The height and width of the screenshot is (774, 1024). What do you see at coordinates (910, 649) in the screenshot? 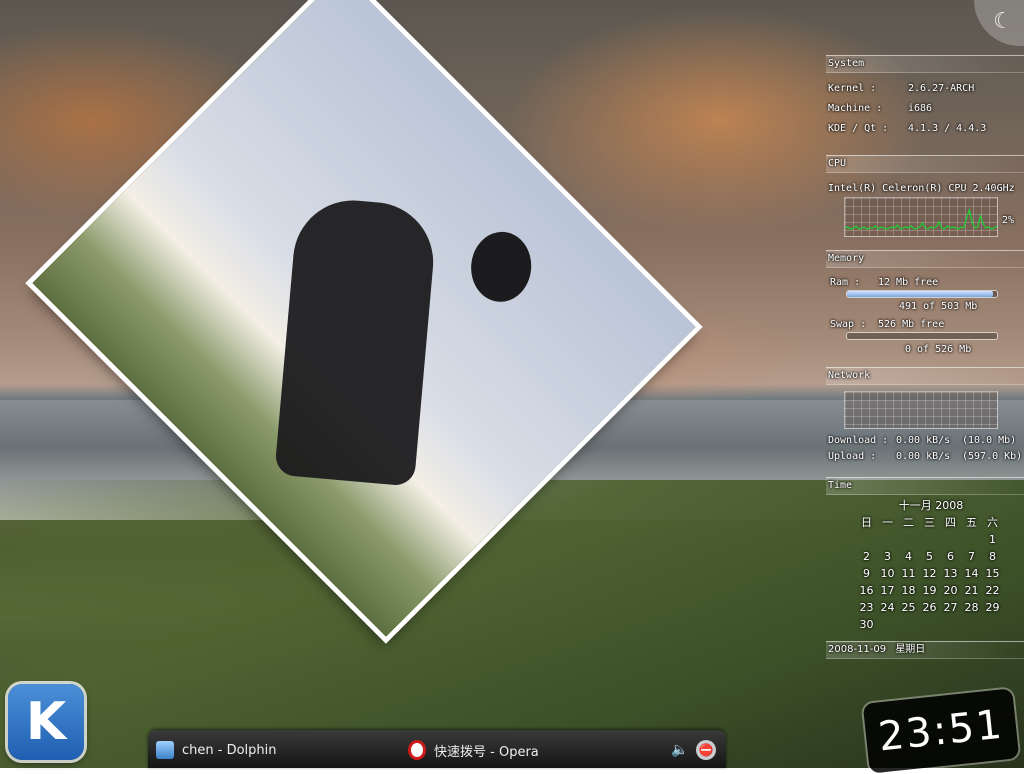
I see `weekday-value: 星期日` at bounding box center [910, 649].